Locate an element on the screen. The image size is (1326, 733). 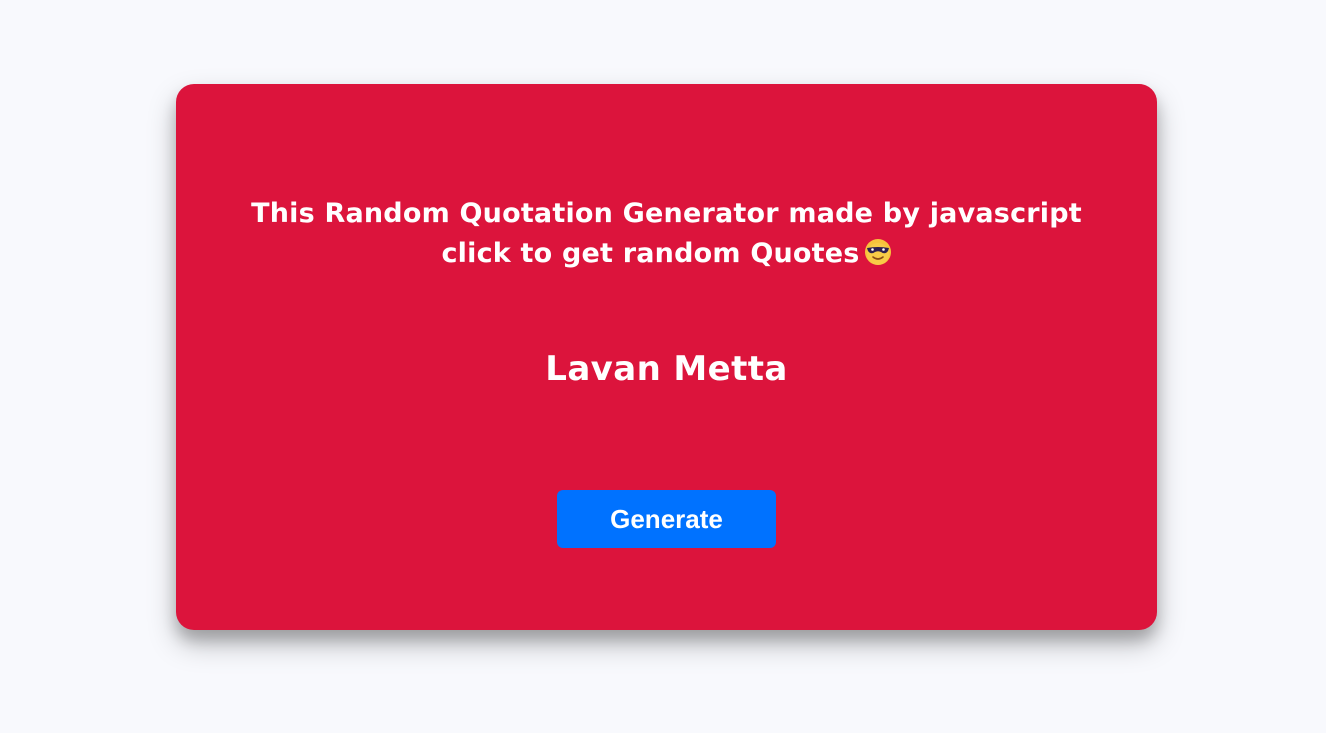
quote-line-2: click to get random Quotes is located at coordinates (666, 254).